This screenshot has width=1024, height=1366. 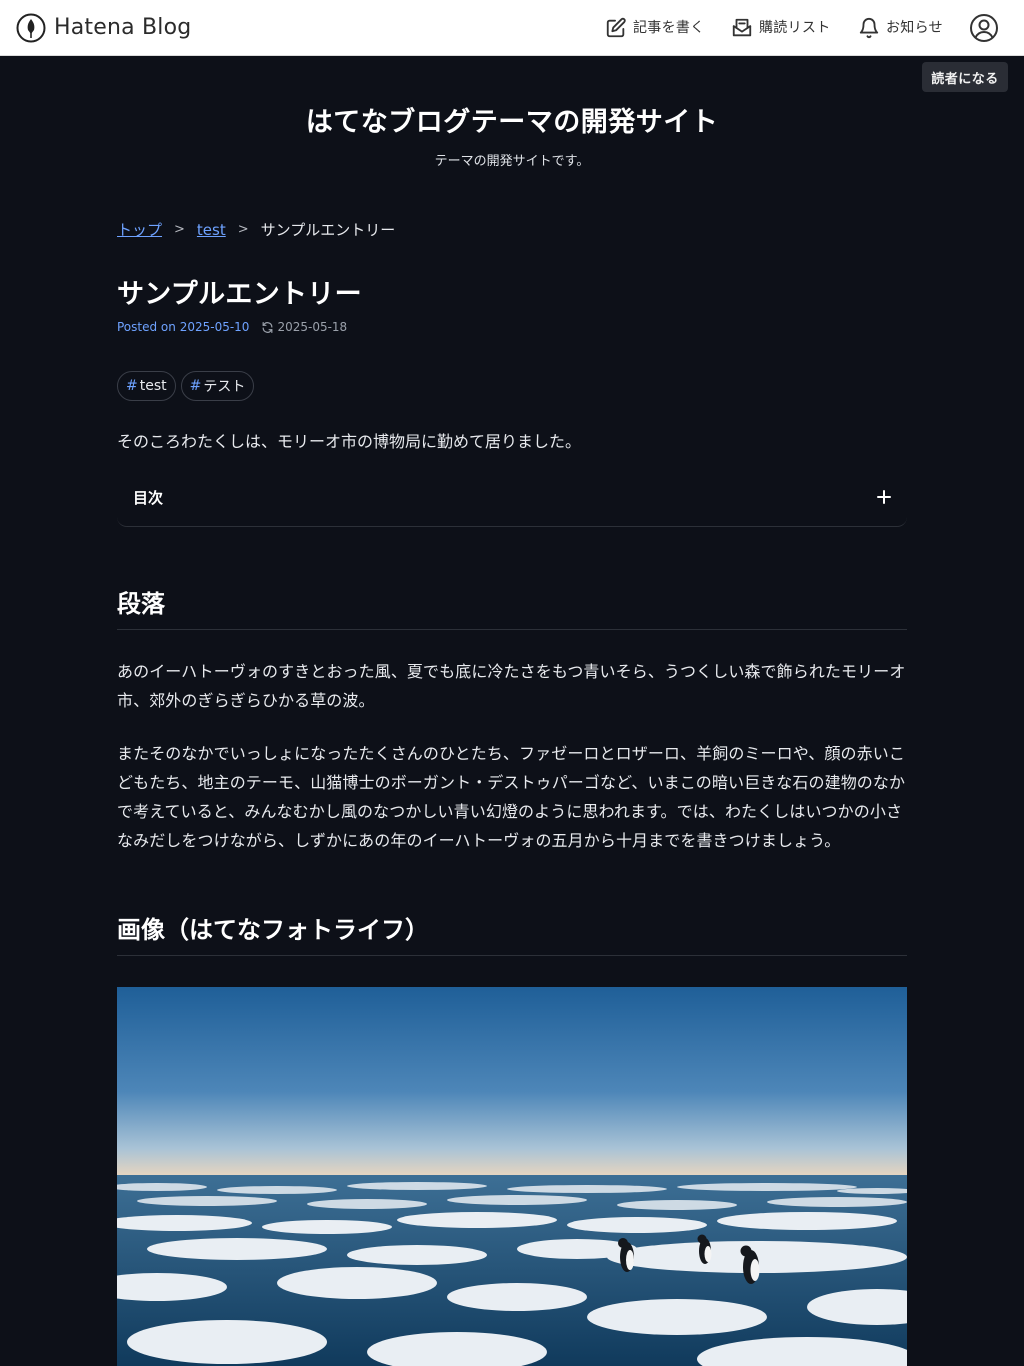 I want to click on reading-list-label: 購読リスト, so click(x=795, y=28).